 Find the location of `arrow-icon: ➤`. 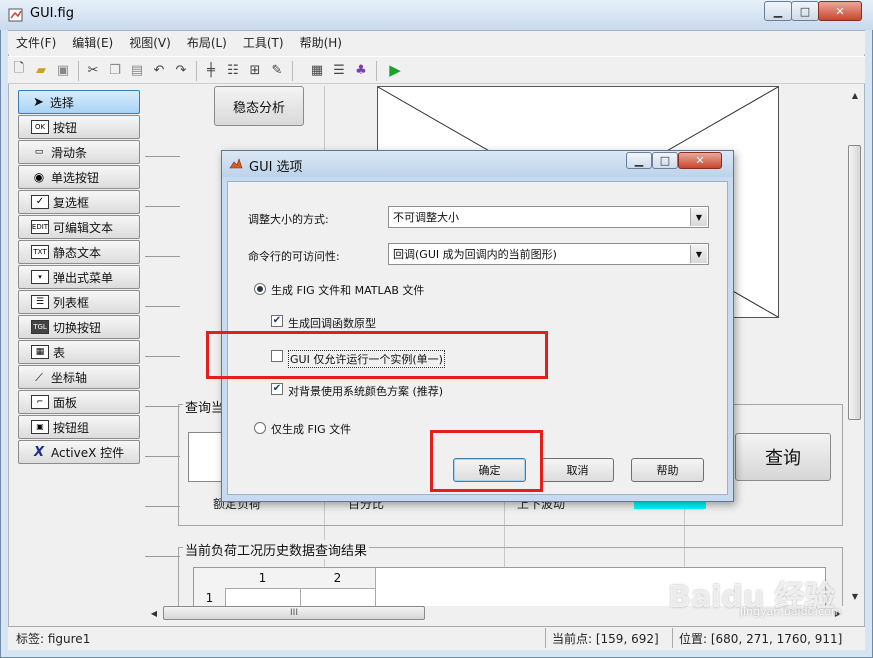

arrow-icon: ➤ is located at coordinates (38, 102).